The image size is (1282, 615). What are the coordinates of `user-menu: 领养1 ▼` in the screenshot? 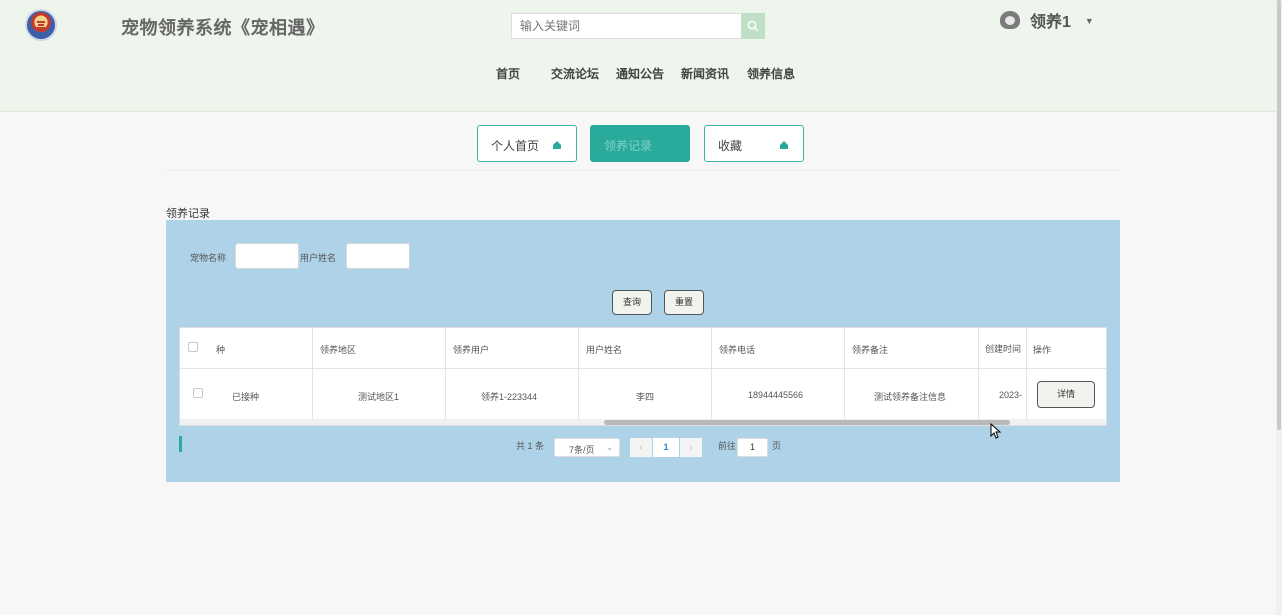 It's located at (1047, 20).